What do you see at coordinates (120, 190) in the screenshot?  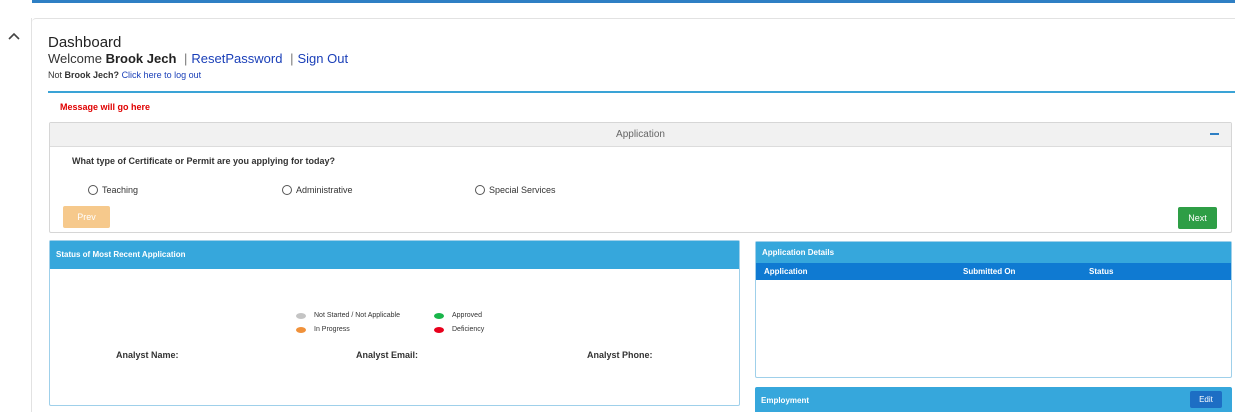 I see `radio-label: Teaching` at bounding box center [120, 190].